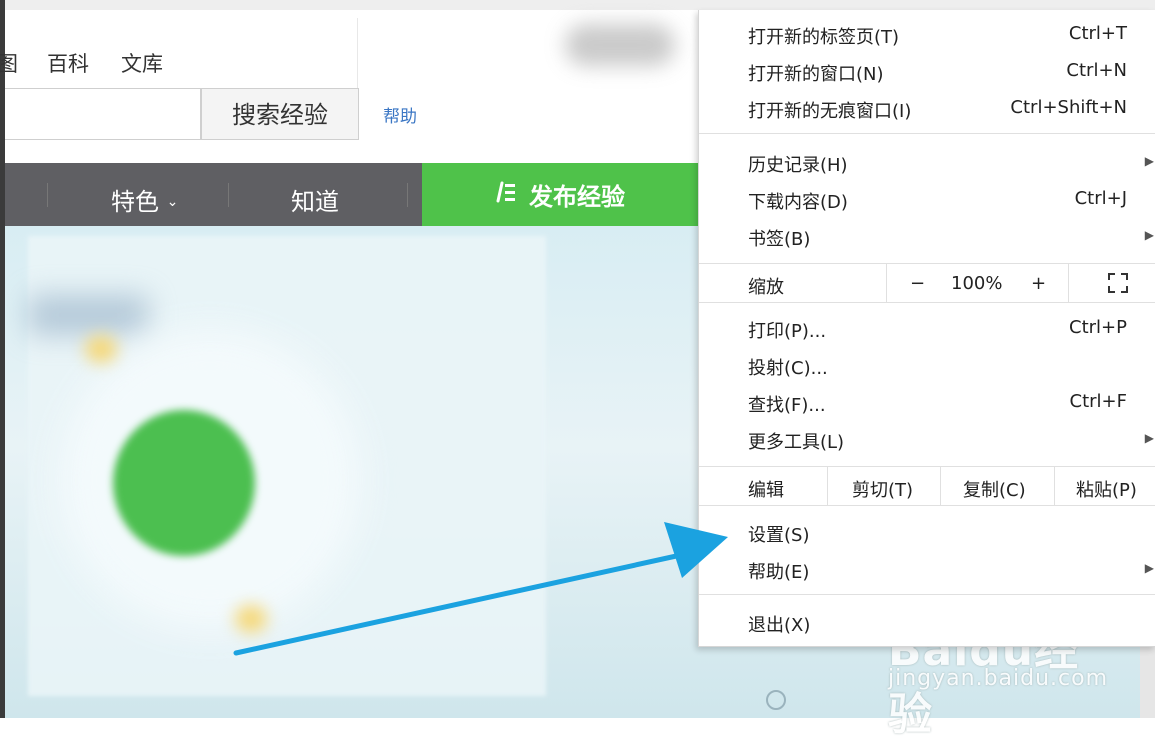  Describe the element at coordinates (796, 442) in the screenshot. I see `menu-label: 更多工具(L)` at that location.